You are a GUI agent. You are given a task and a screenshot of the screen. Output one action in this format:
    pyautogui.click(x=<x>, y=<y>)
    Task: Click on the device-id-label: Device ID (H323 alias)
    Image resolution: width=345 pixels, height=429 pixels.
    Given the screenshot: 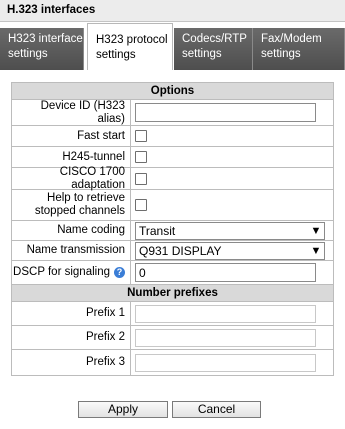 What is the action you would take?
    pyautogui.click(x=71, y=112)
    